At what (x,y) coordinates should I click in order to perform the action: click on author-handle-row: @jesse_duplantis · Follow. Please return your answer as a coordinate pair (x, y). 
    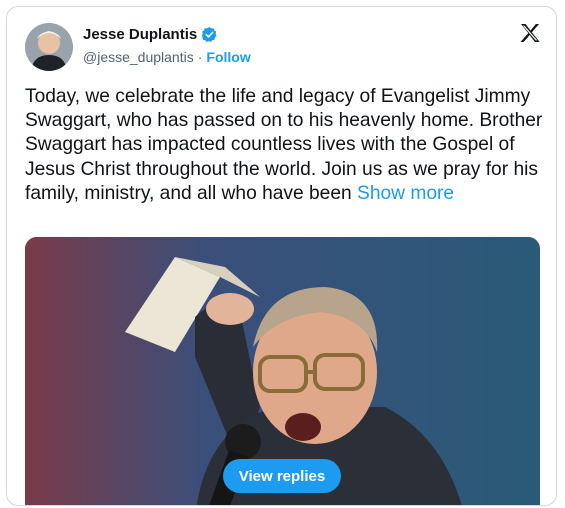
    Looking at the image, I should click on (167, 57).